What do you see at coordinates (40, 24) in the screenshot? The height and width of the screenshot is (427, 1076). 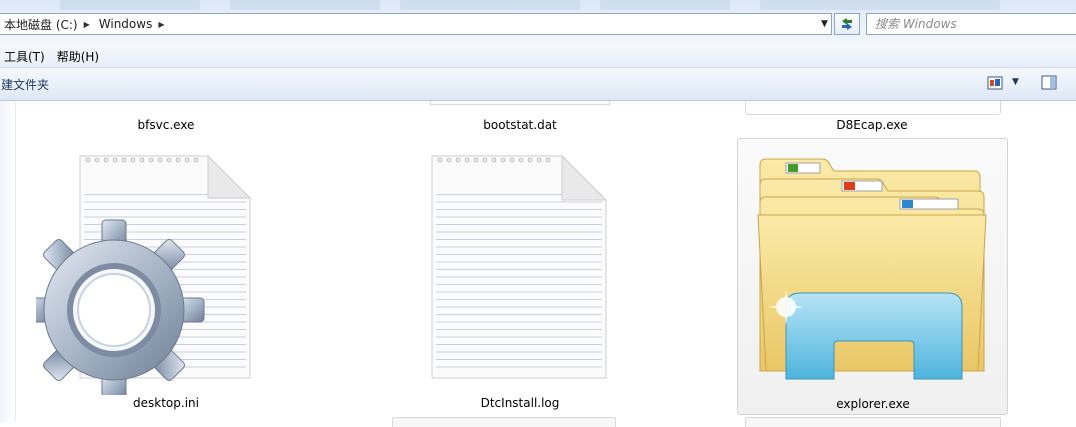 I see `breadcrumb-drive: 本地磁盘 (C:)` at bounding box center [40, 24].